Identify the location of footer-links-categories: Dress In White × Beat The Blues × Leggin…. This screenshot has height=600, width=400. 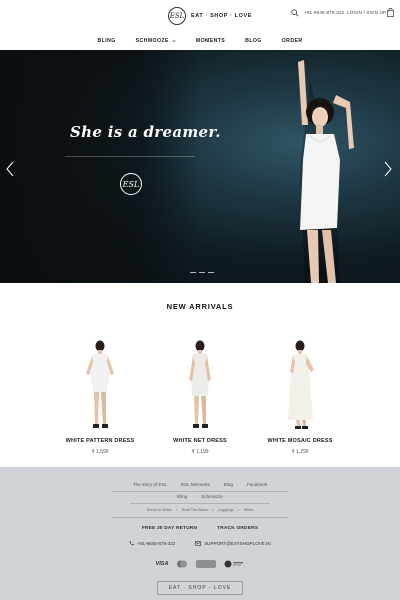
(200, 510).